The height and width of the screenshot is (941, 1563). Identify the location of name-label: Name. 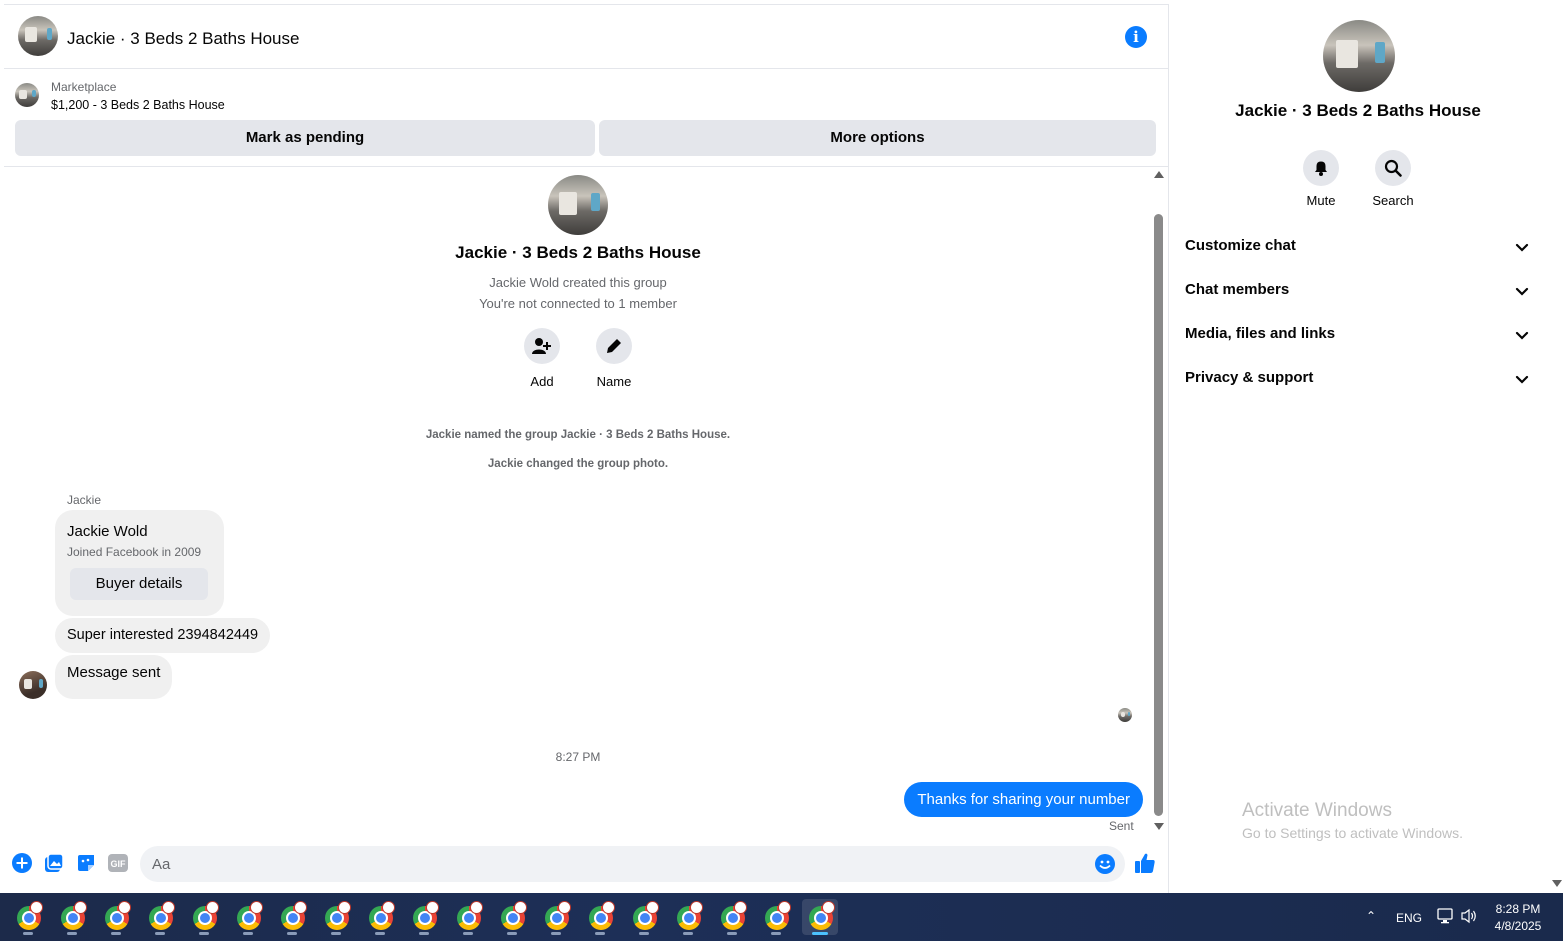
(614, 381).